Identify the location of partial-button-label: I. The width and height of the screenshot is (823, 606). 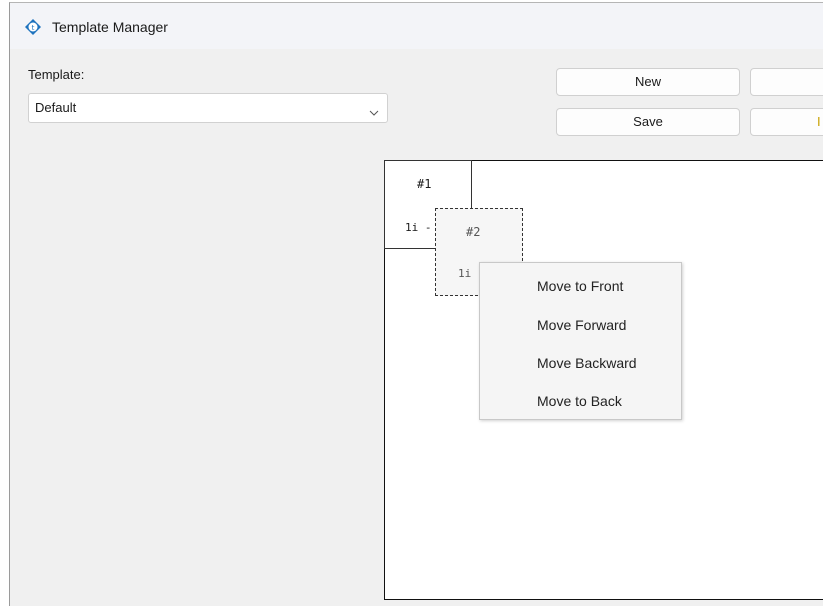
(819, 121).